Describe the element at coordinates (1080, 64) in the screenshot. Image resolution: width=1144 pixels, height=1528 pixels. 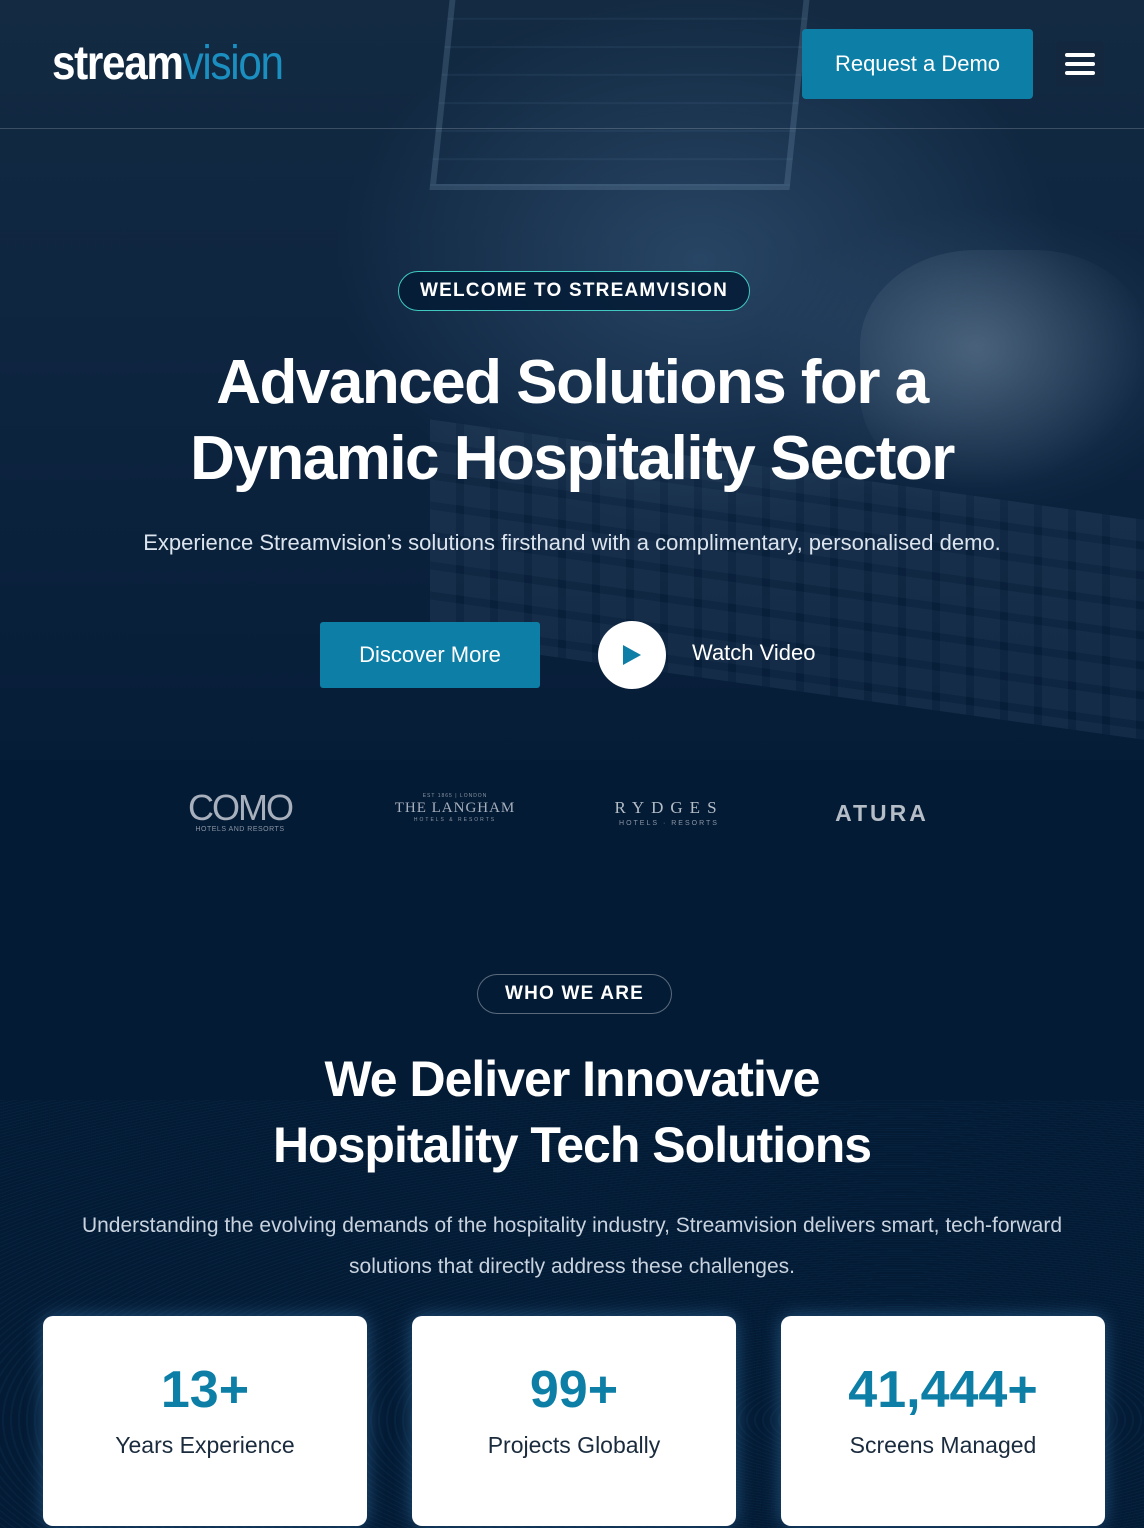
I see `hamburger-menu-icon` at that location.